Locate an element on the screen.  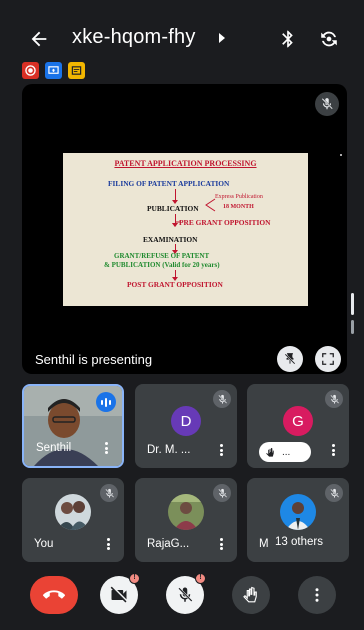
slide-step-publication: PUBLICATION is located at coordinates (173, 208).